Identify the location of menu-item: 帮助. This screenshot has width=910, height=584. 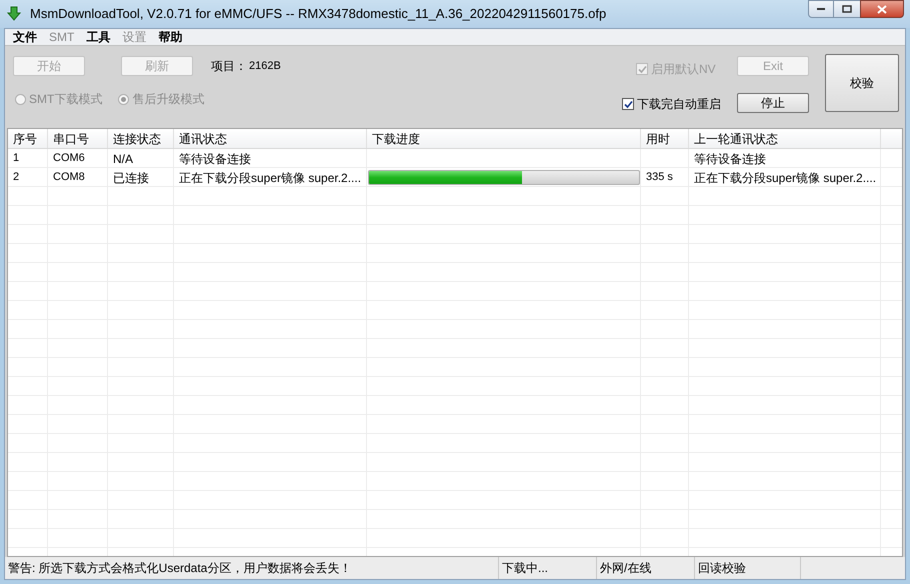
(170, 37).